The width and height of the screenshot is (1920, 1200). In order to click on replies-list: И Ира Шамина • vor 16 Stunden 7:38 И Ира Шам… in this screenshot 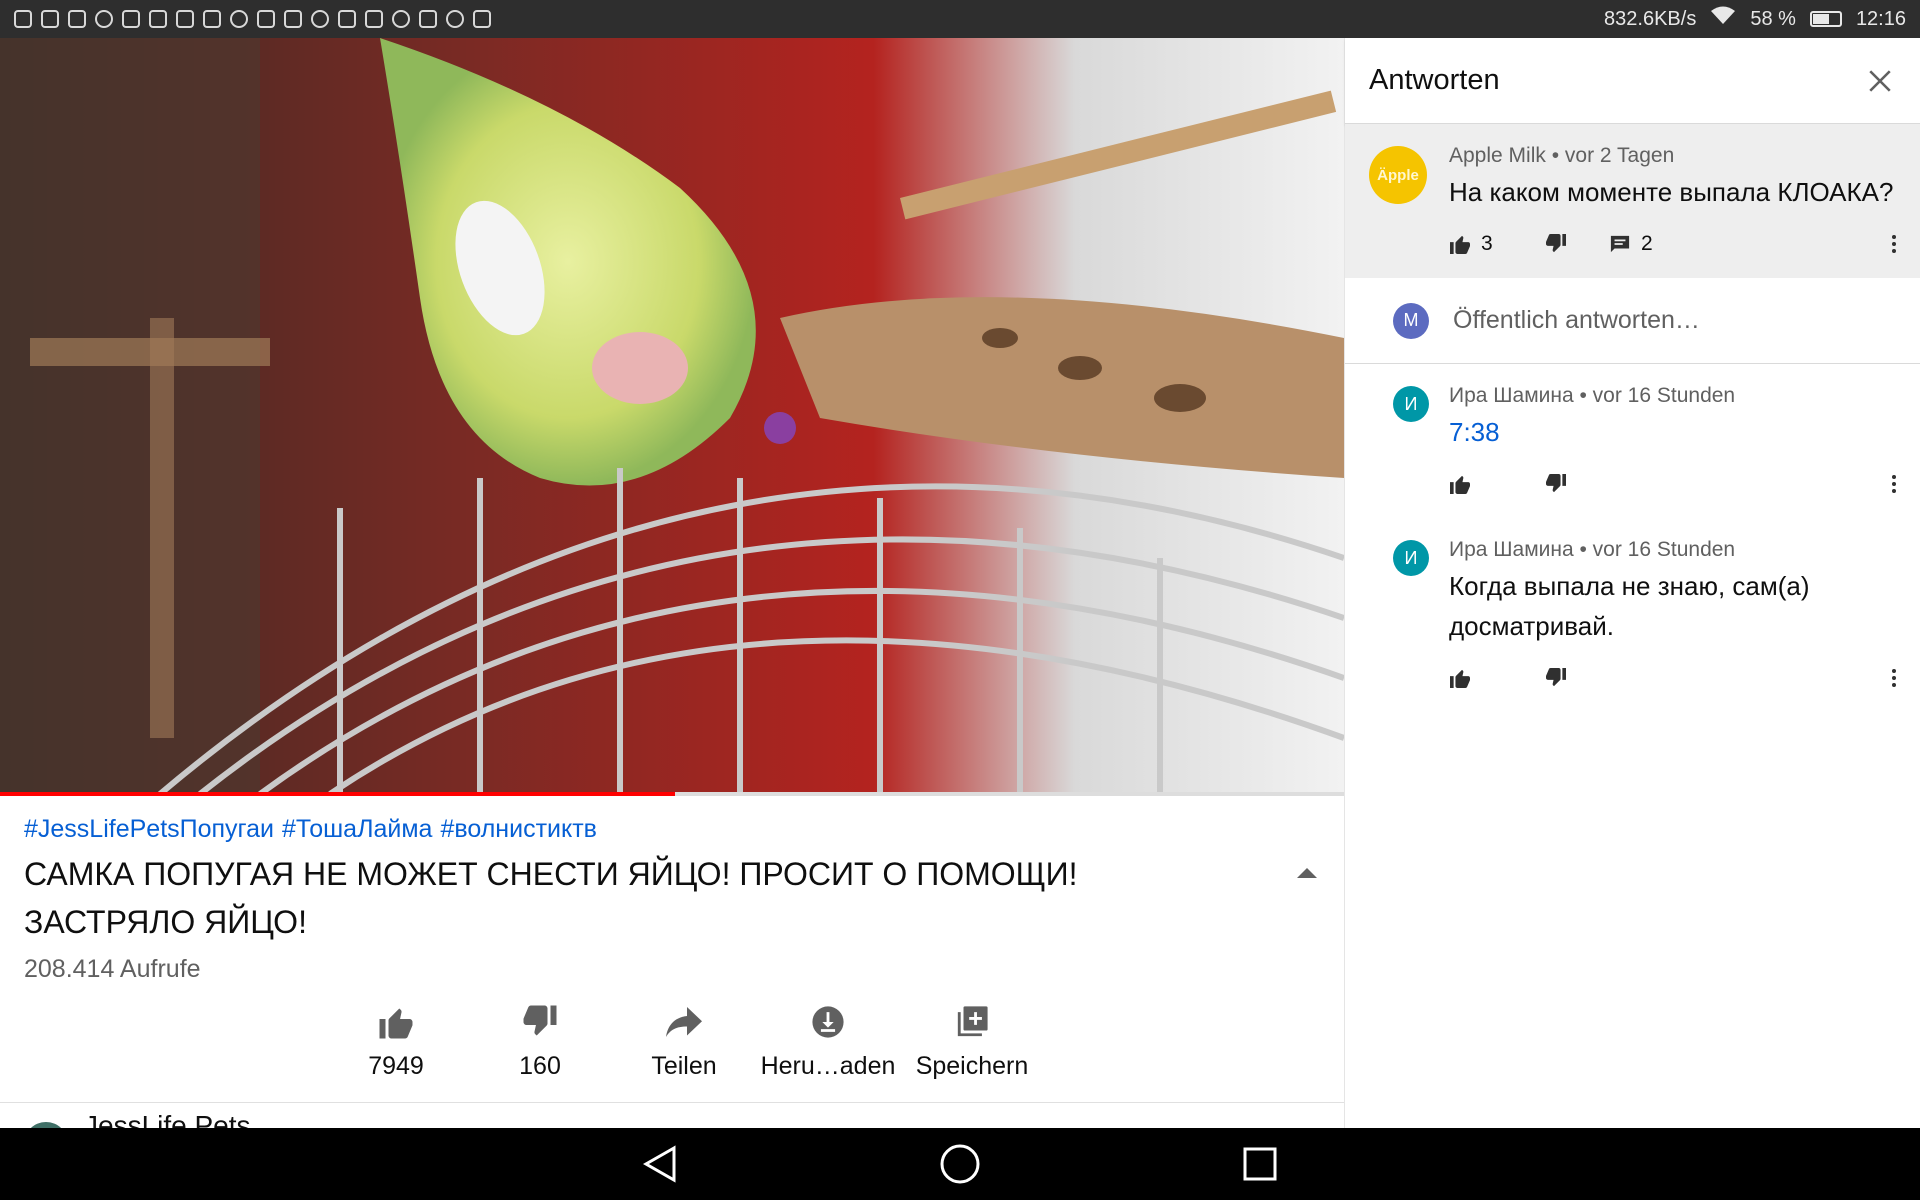, I will do `click(1632, 538)`.